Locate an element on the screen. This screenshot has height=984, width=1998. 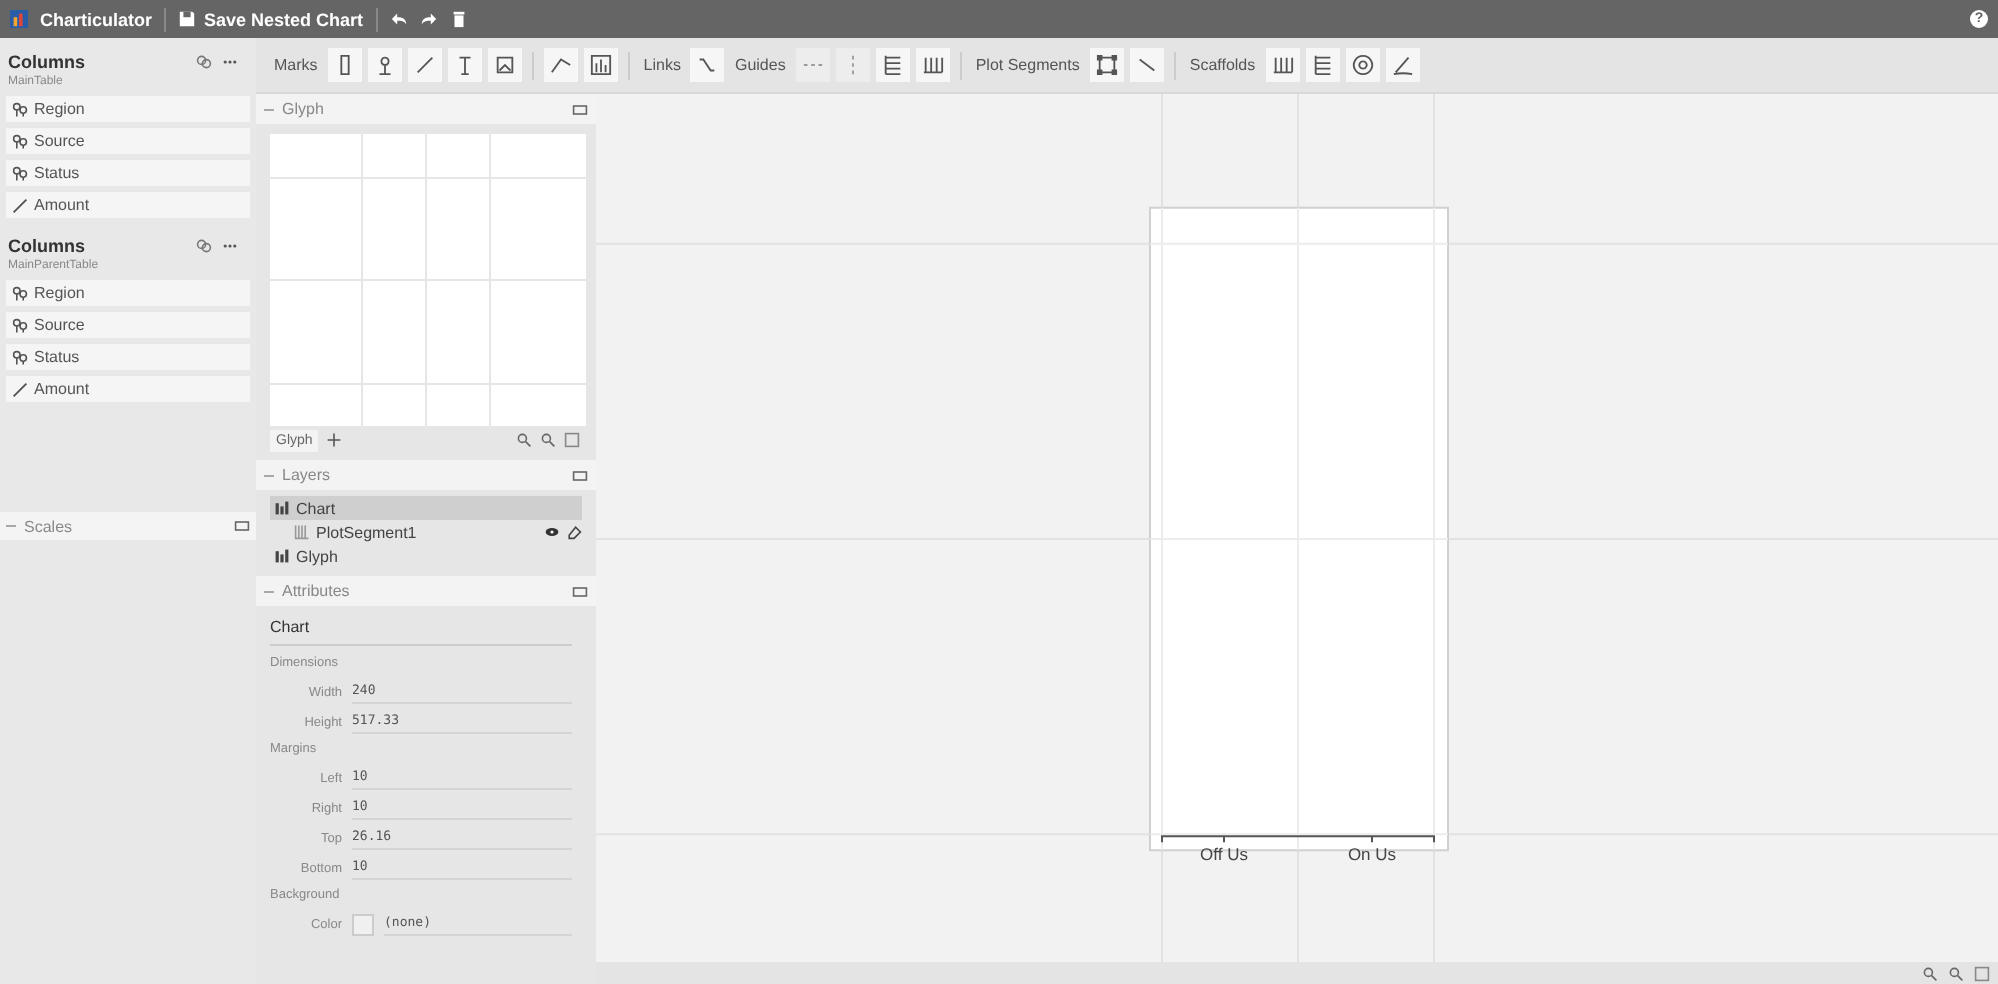
axis-label: On Us is located at coordinates (1372, 854).